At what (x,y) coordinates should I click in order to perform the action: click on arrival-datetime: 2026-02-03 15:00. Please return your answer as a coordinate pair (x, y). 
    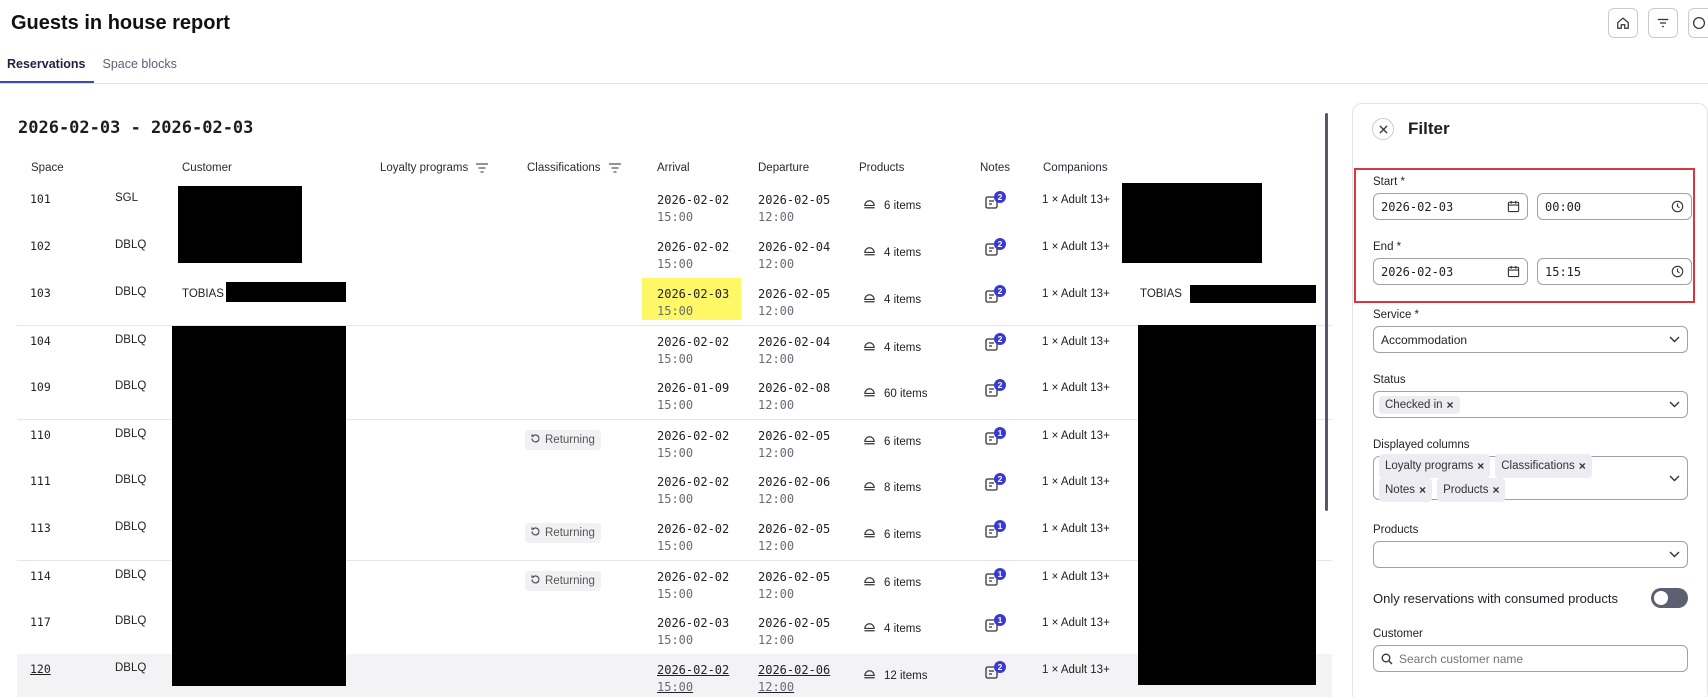
    Looking at the image, I should click on (693, 631).